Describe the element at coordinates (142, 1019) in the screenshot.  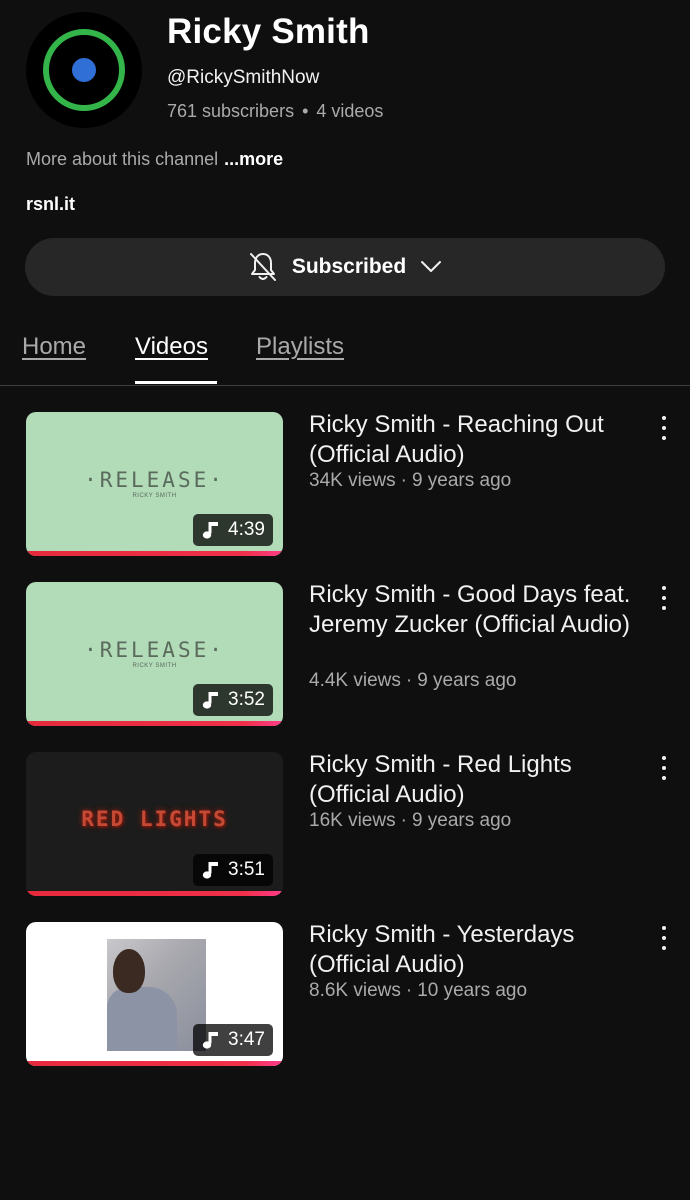
I see `photo-figure-body` at that location.